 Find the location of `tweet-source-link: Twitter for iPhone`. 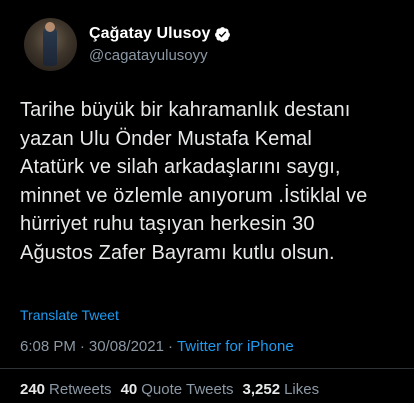

tweet-source-link: Twitter for iPhone is located at coordinates (235, 346).